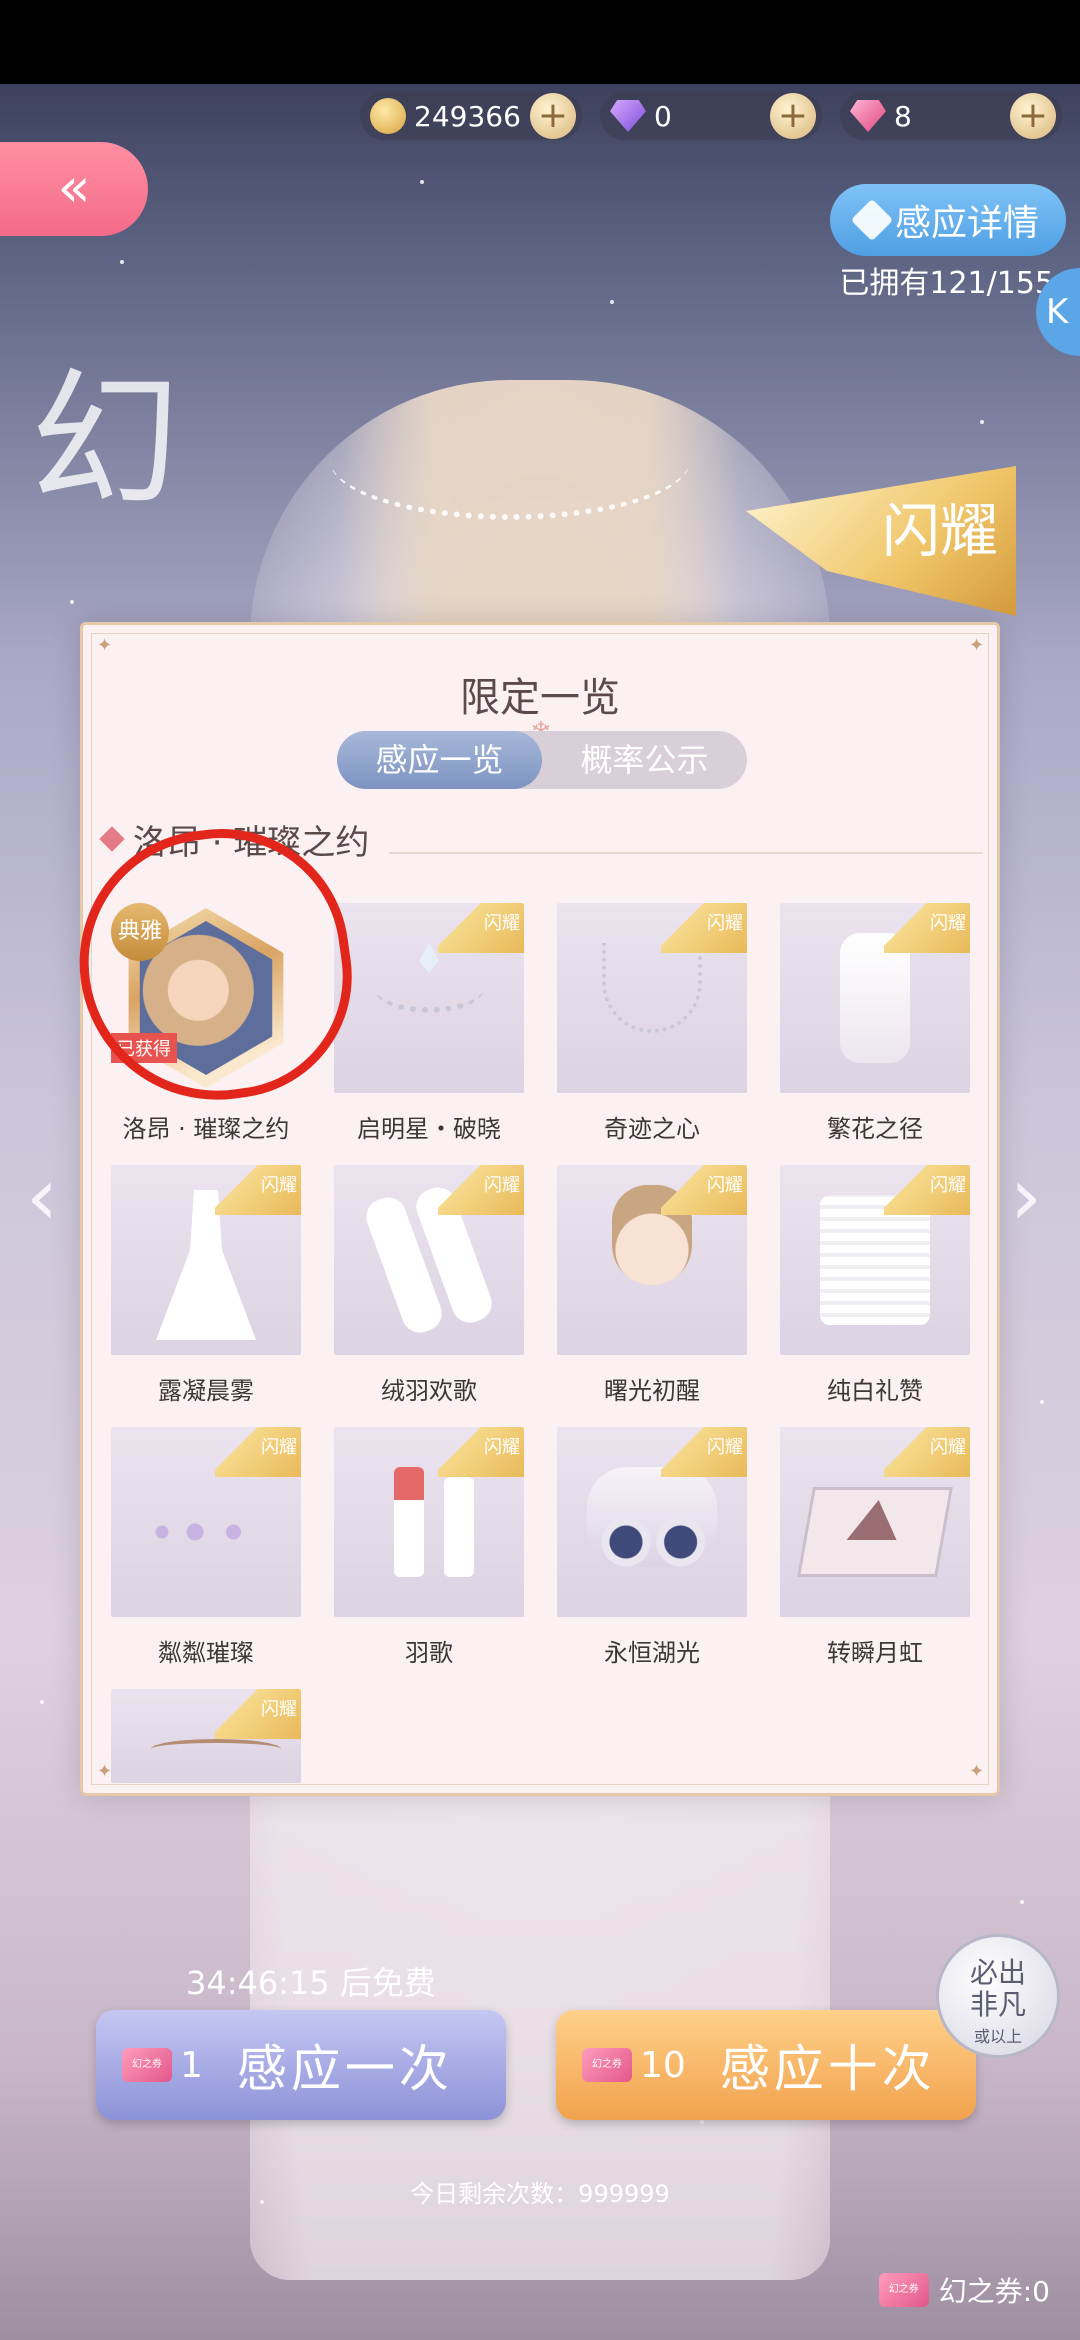 The height and width of the screenshot is (2340, 1080). What do you see at coordinates (216, 1749) in the screenshot?
I see `brush-icon` at bounding box center [216, 1749].